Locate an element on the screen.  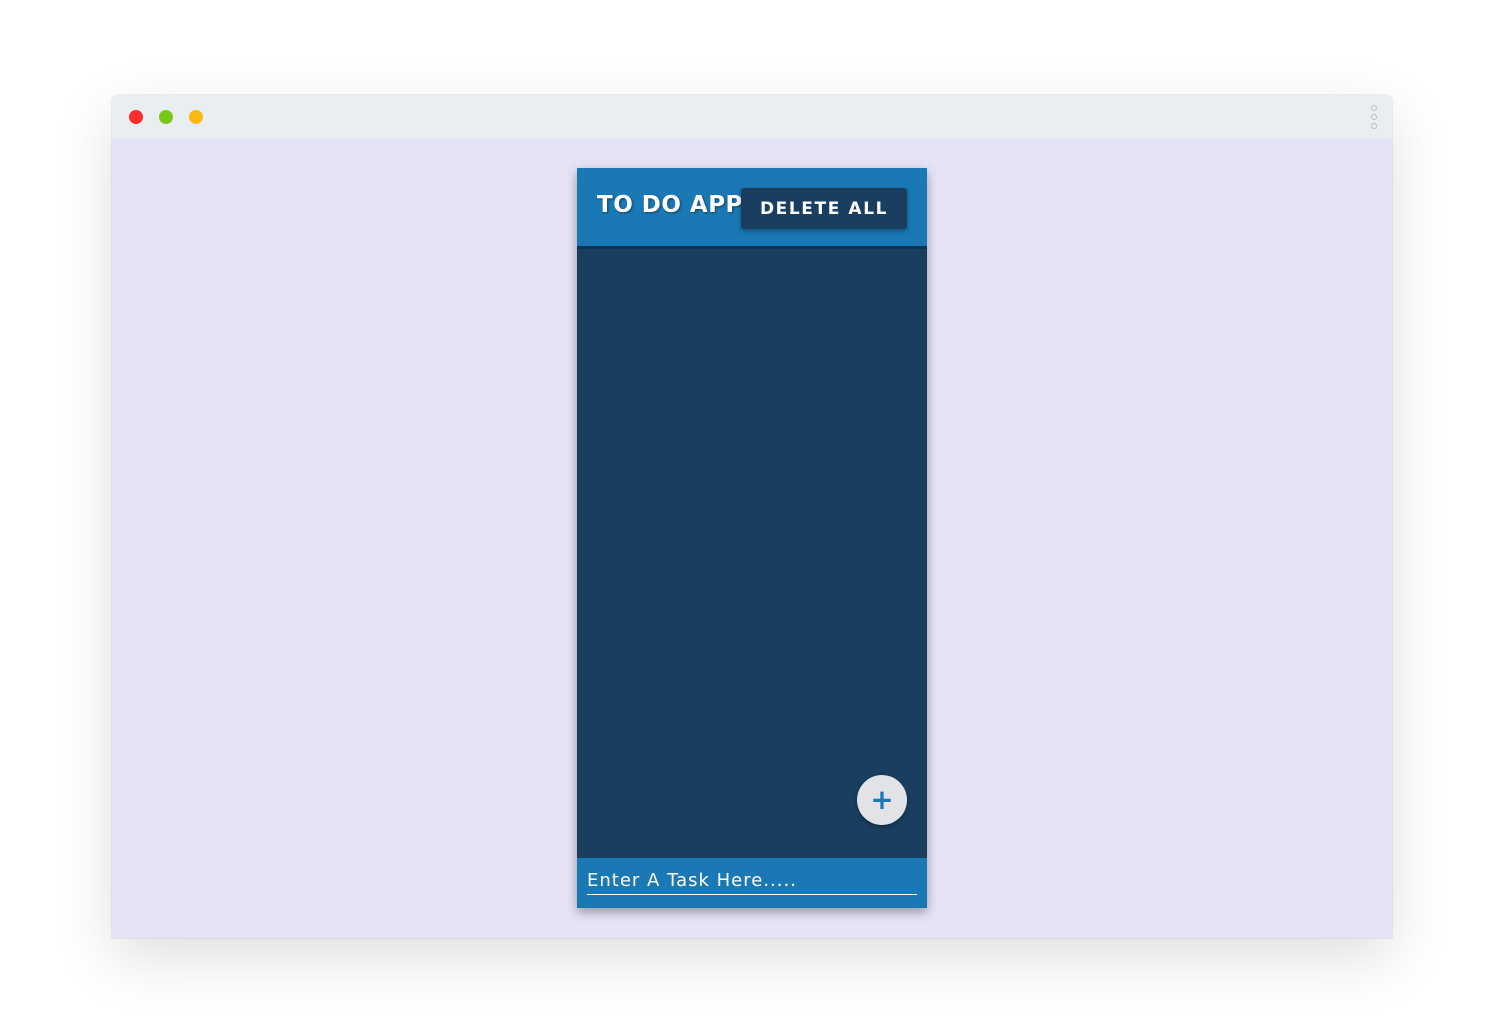
task-input is located at coordinates (752, 880).